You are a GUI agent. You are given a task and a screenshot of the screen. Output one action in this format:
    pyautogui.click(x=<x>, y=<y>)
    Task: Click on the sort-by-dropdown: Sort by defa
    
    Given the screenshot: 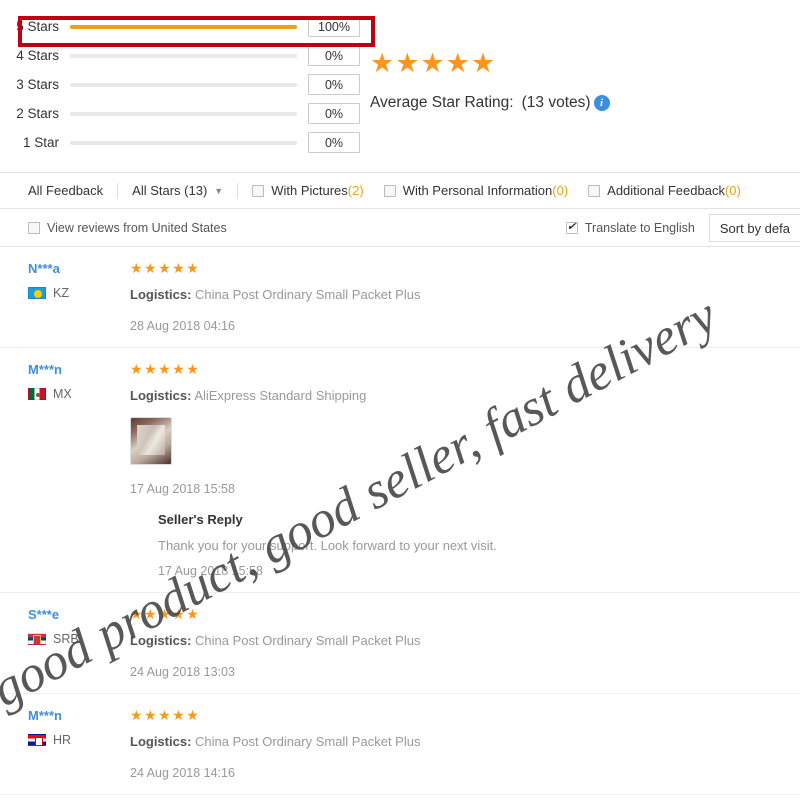 What is the action you would take?
    pyautogui.click(x=754, y=228)
    